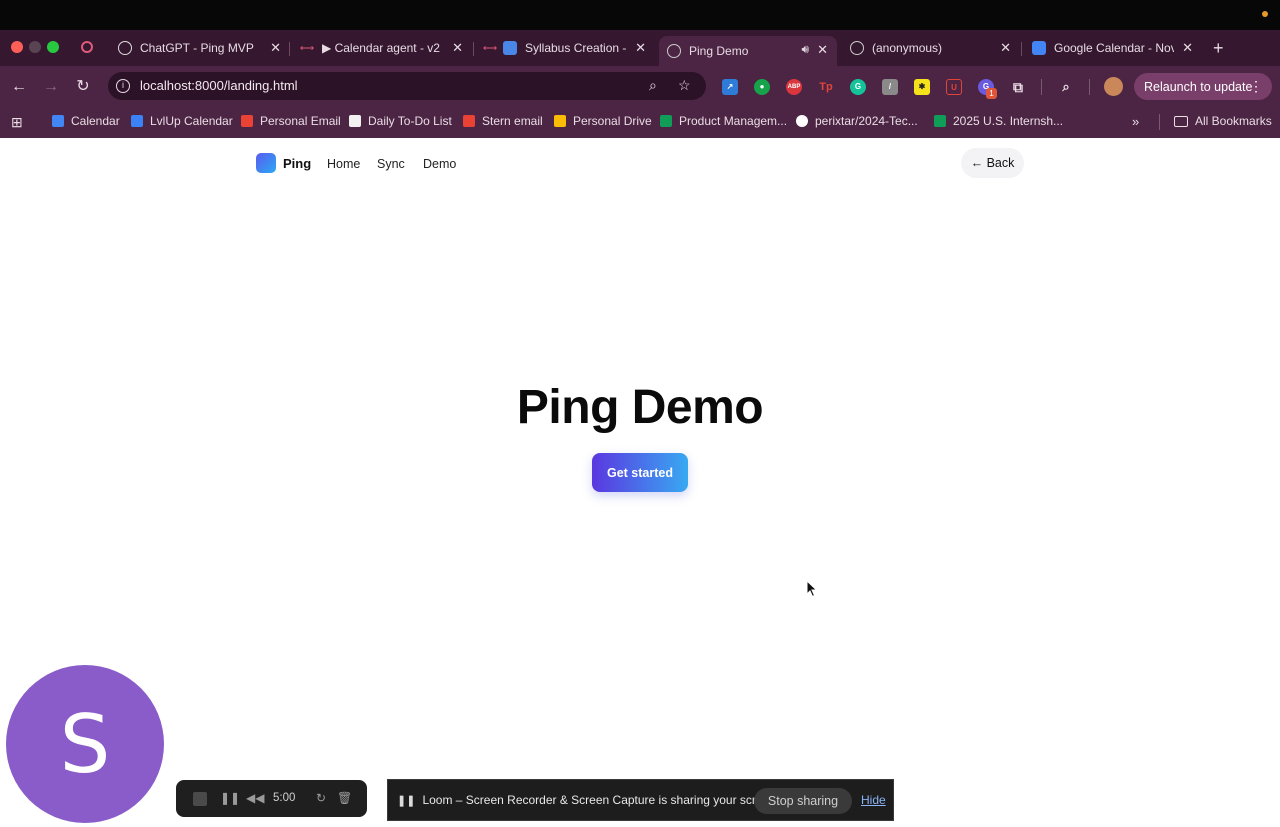 This screenshot has width=1280, height=827. What do you see at coordinates (762, 87) in the screenshot?
I see `extension-icon: ●` at bounding box center [762, 87].